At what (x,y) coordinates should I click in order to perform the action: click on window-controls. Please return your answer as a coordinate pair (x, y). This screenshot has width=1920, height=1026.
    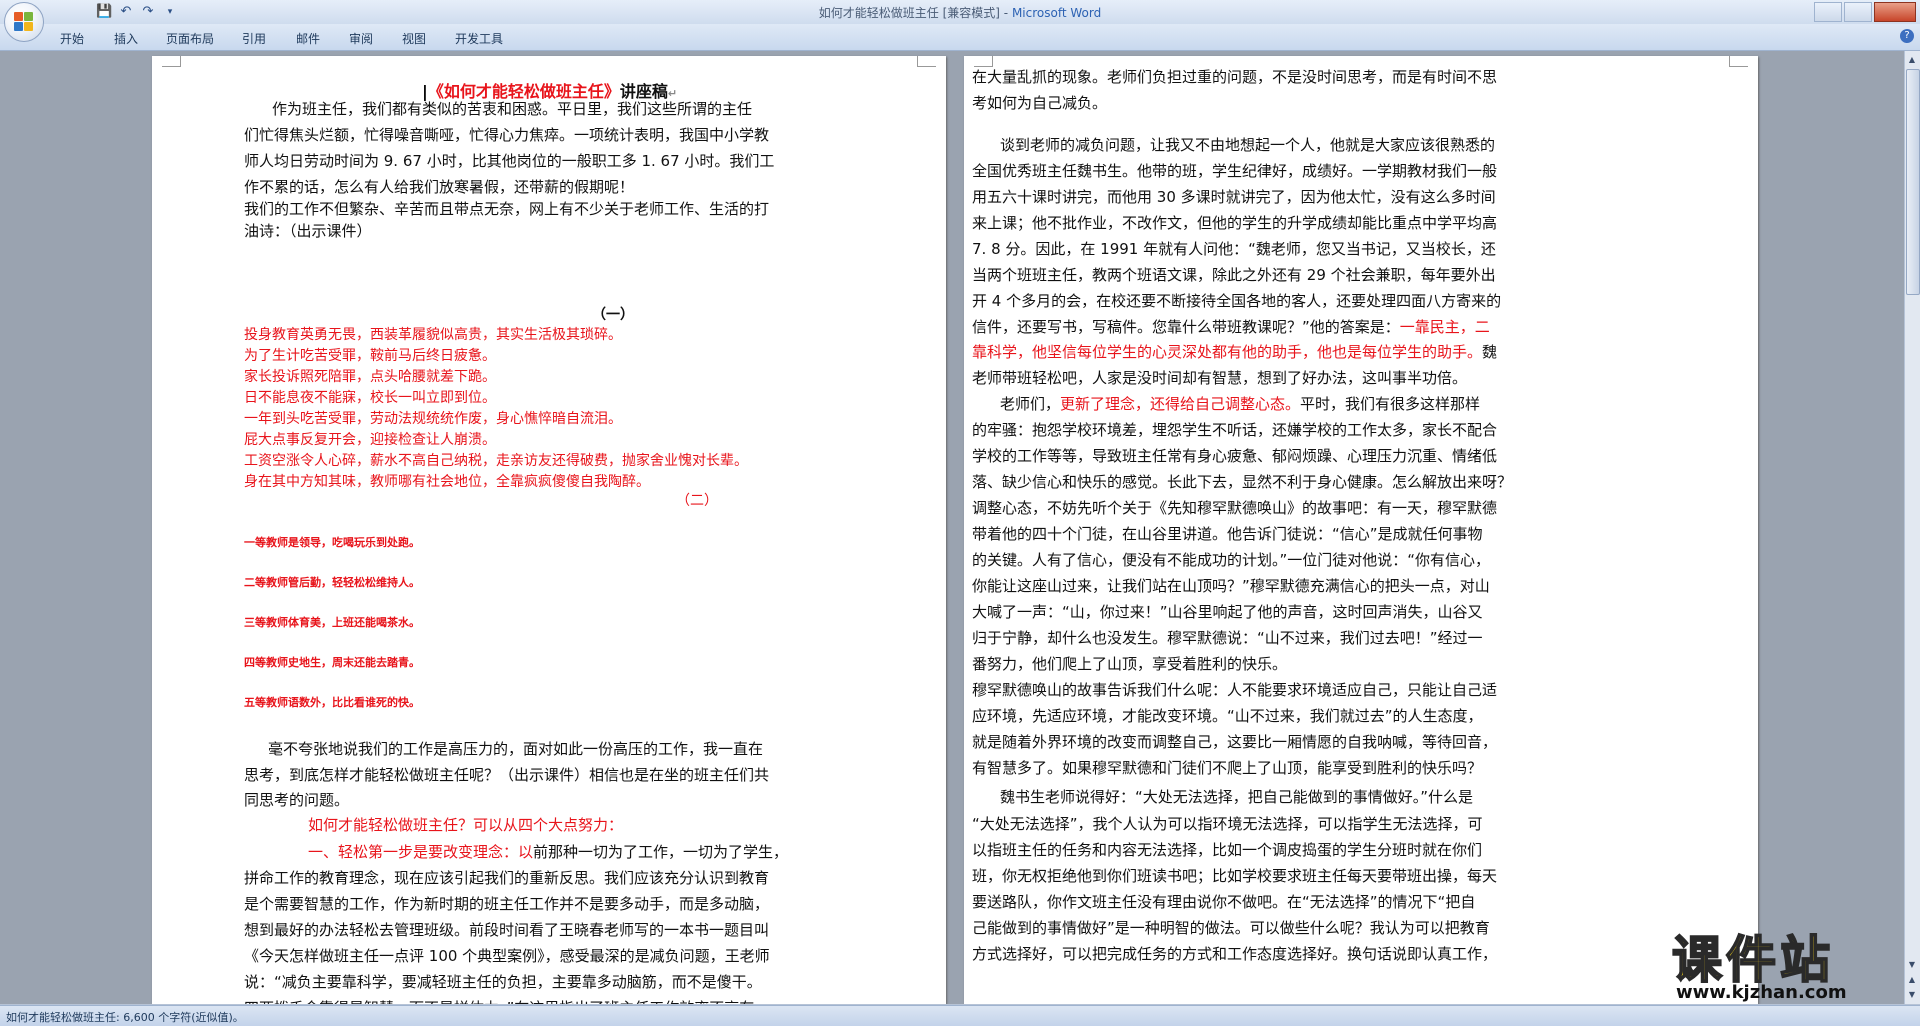
    Looking at the image, I should click on (1865, 12).